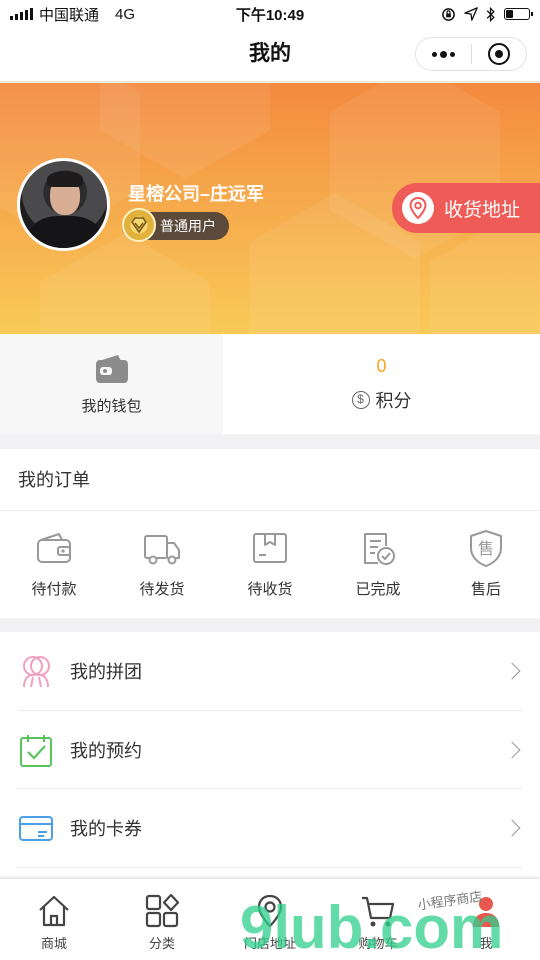 This screenshot has width=540, height=960. I want to click on carrier-label: 中国联通, so click(69, 15).